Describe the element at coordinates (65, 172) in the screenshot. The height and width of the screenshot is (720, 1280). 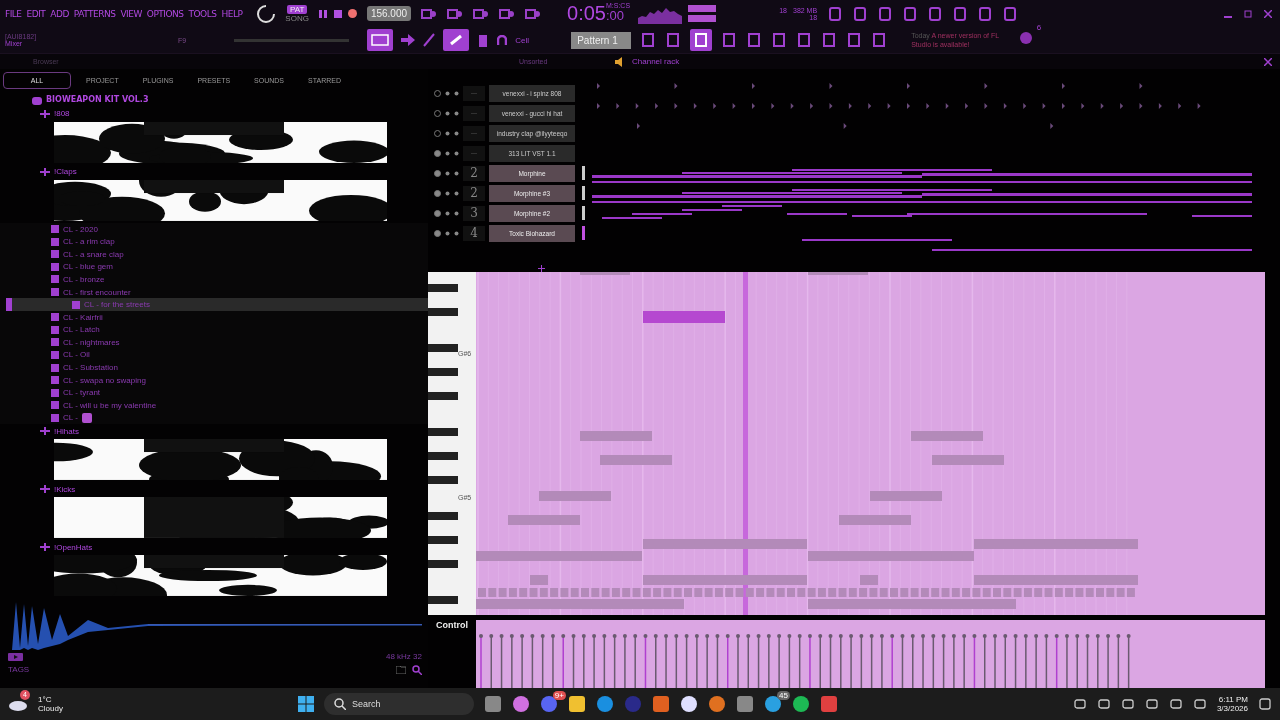
I see `folder-name: !Claps` at that location.